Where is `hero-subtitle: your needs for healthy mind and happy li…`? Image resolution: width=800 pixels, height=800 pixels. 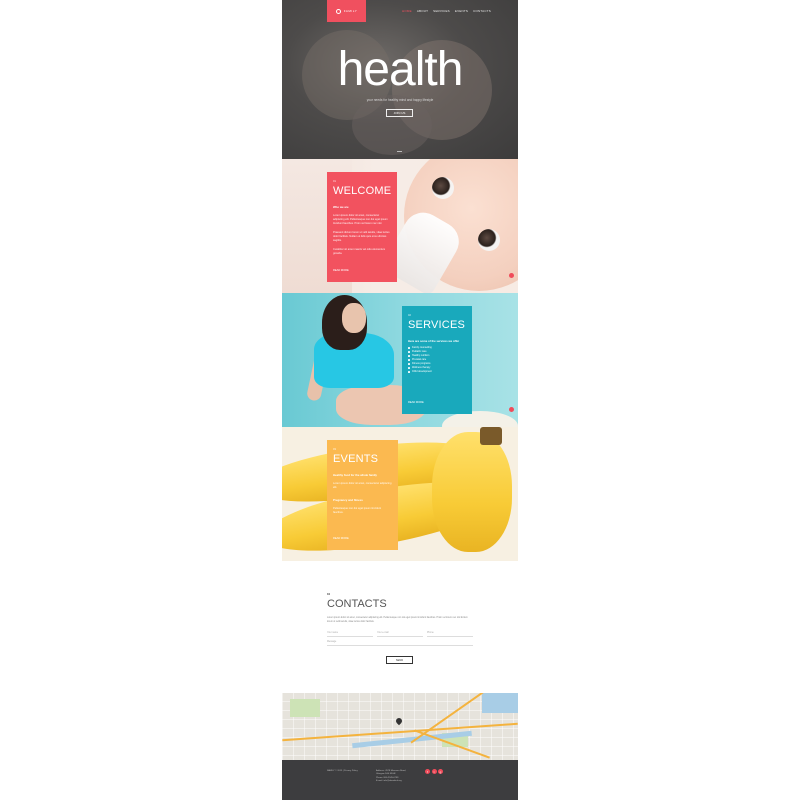 hero-subtitle: your needs for healthy mind and happy li… is located at coordinates (400, 100).